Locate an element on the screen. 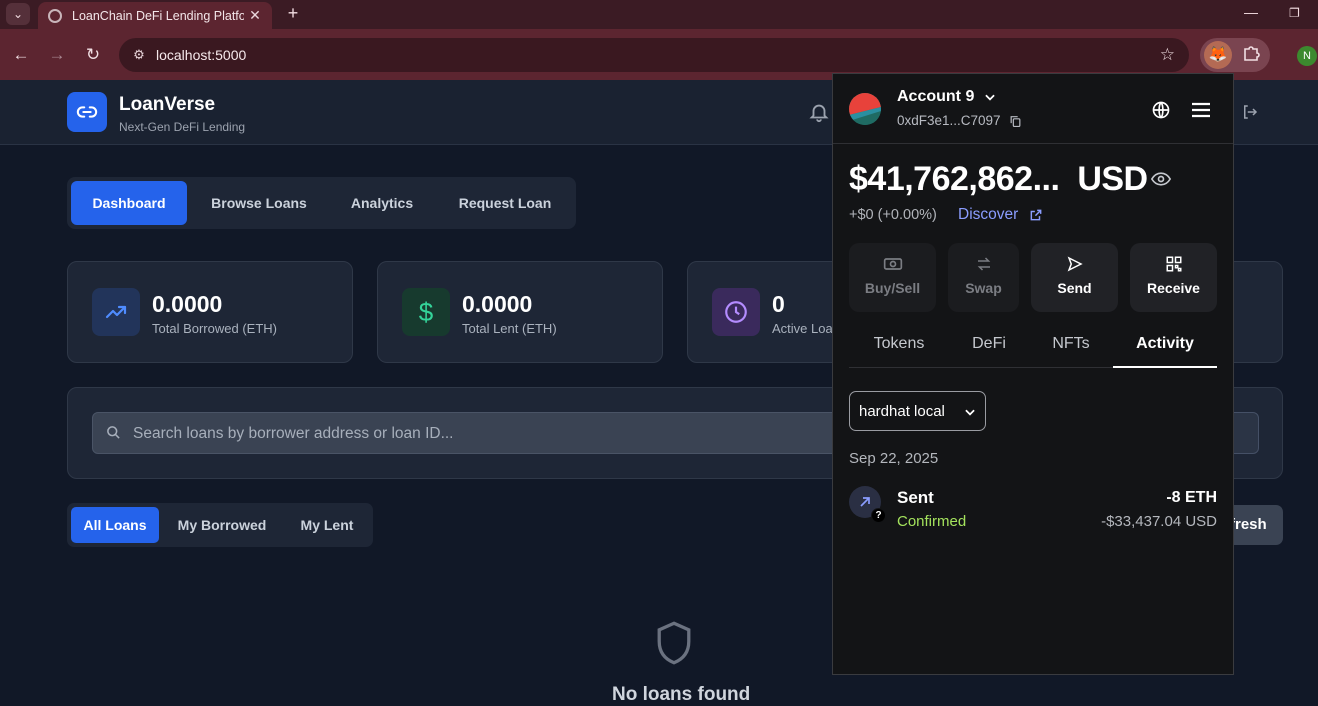 Image resolution: width=1318 pixels, height=706 pixels. account-address: 0xdF3e1...C7097 is located at coordinates (949, 120).